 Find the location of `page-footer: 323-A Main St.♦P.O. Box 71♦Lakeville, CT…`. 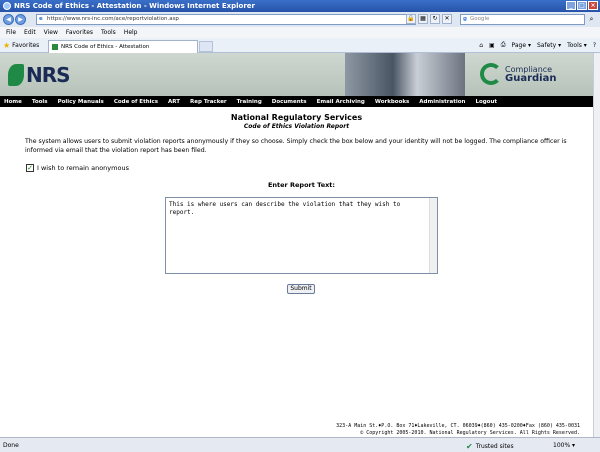

page-footer: 323-A Main St.♦P.O. Box 71♦Lakeville, CT… is located at coordinates (458, 430).